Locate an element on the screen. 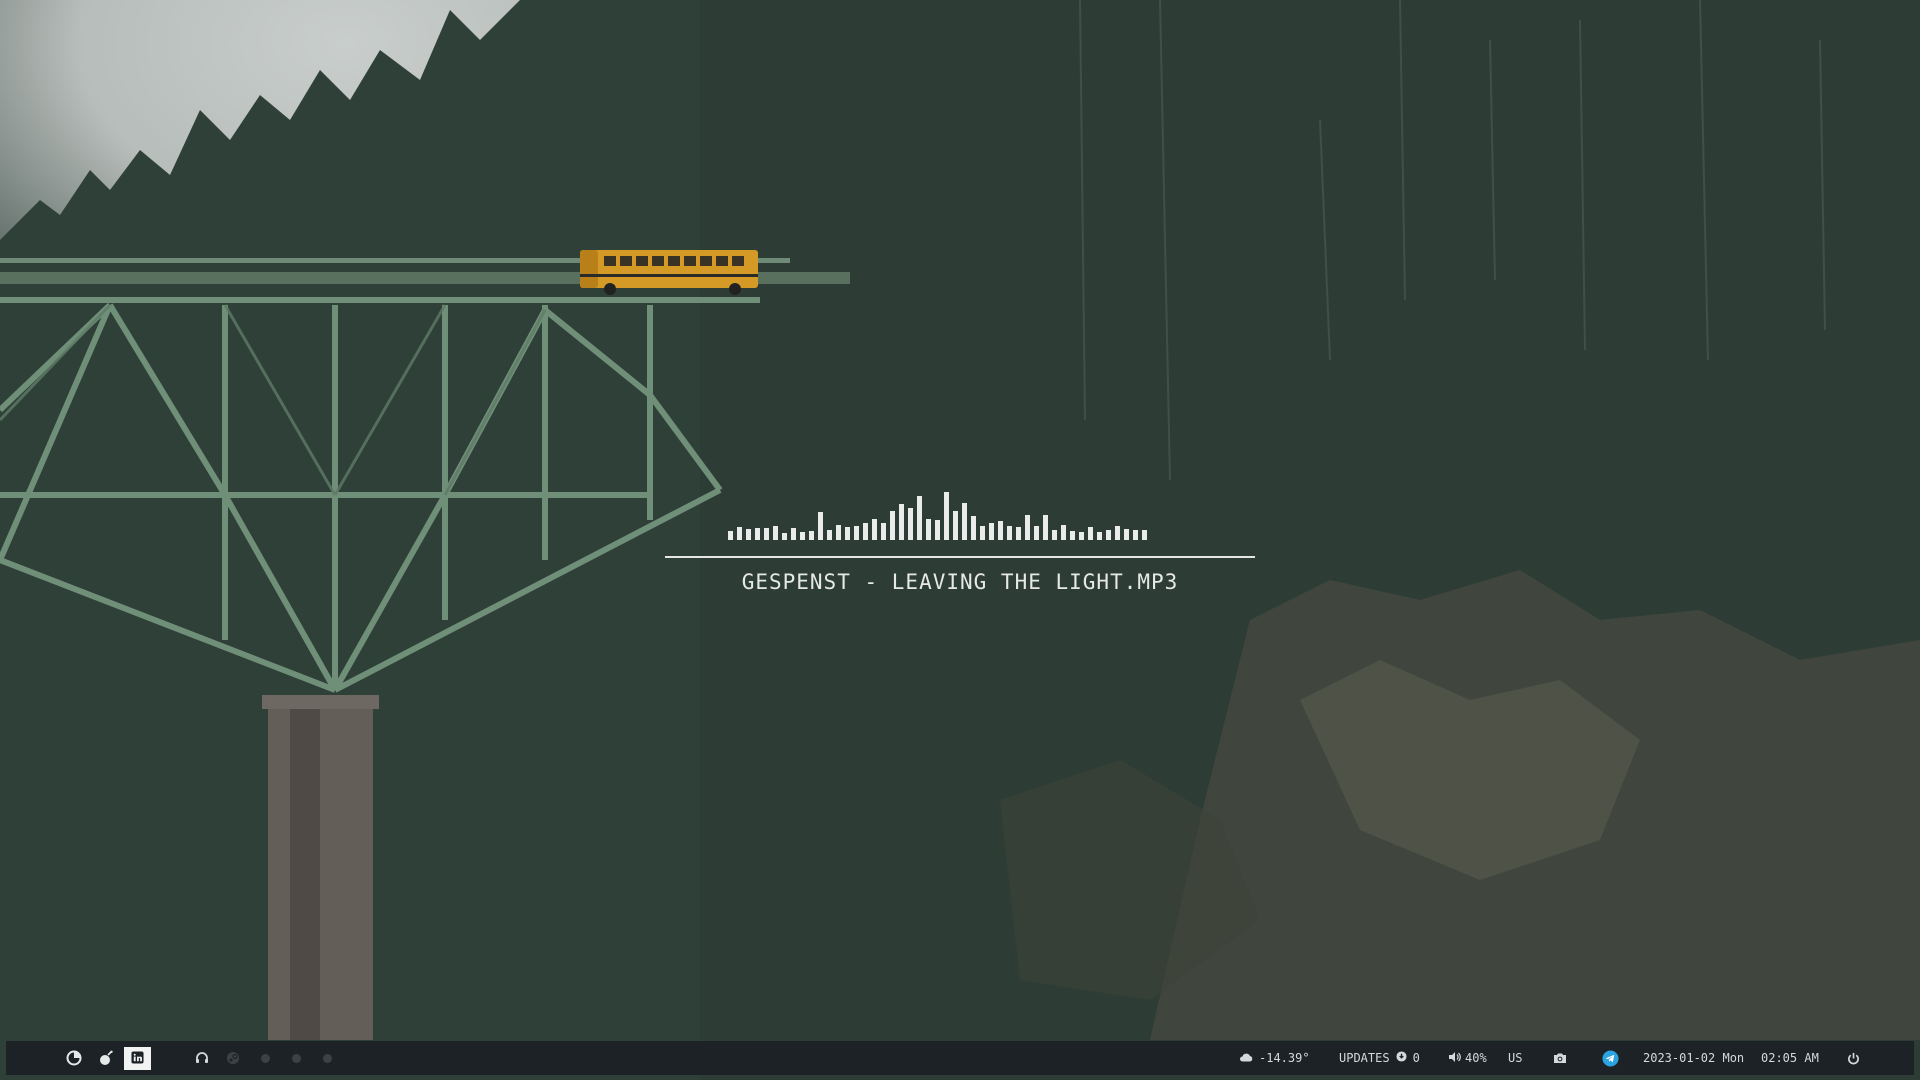 The image size is (1920, 1080). speaker-icon is located at coordinates (1454, 1058).